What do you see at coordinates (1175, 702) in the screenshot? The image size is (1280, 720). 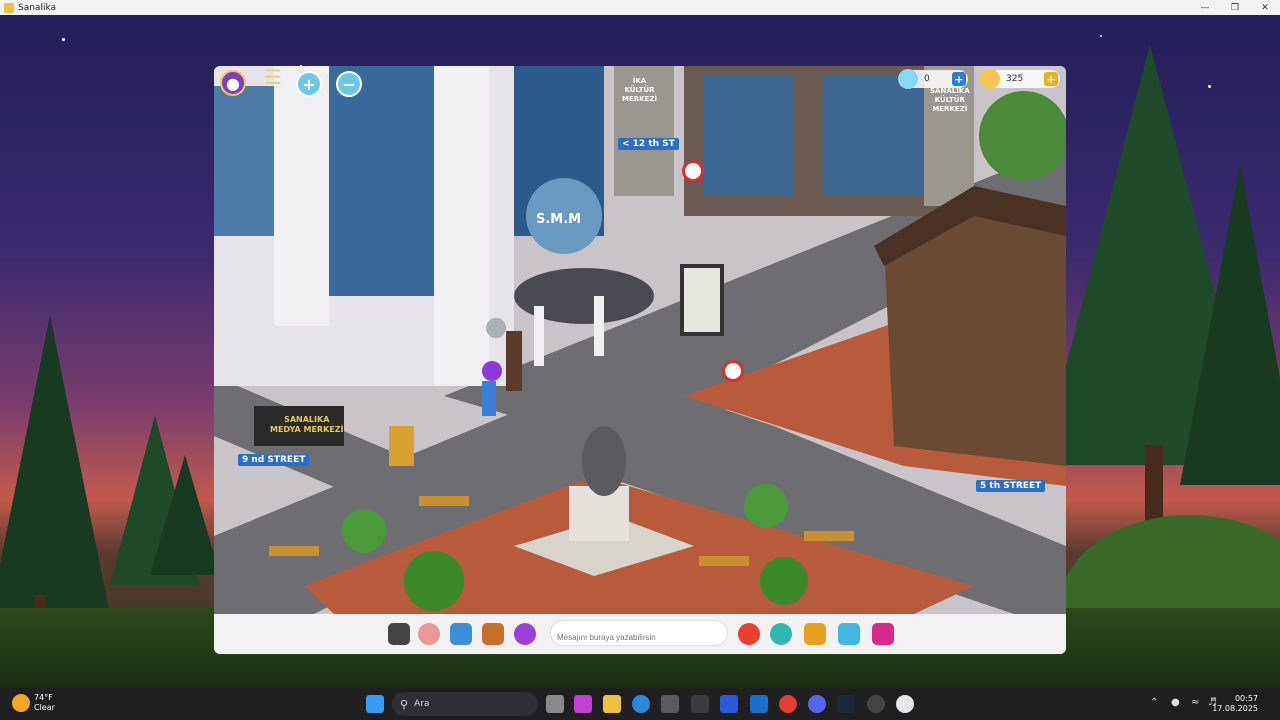 I see `microphone-icon: ●` at bounding box center [1175, 702].